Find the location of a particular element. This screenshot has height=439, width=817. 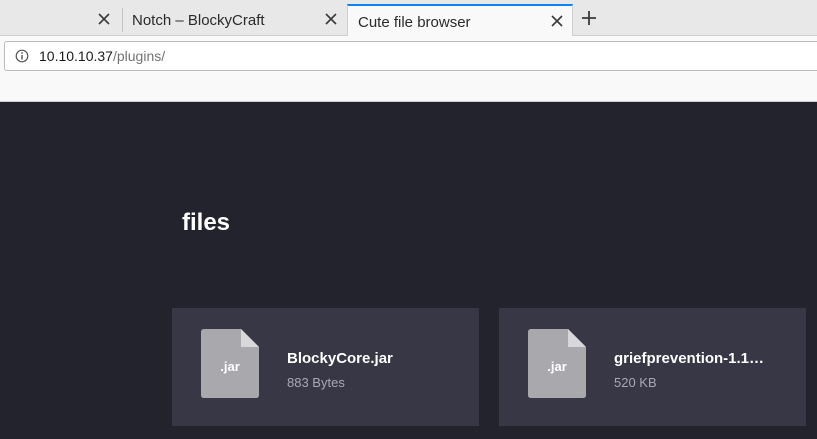

plus-icon is located at coordinates (589, 18).